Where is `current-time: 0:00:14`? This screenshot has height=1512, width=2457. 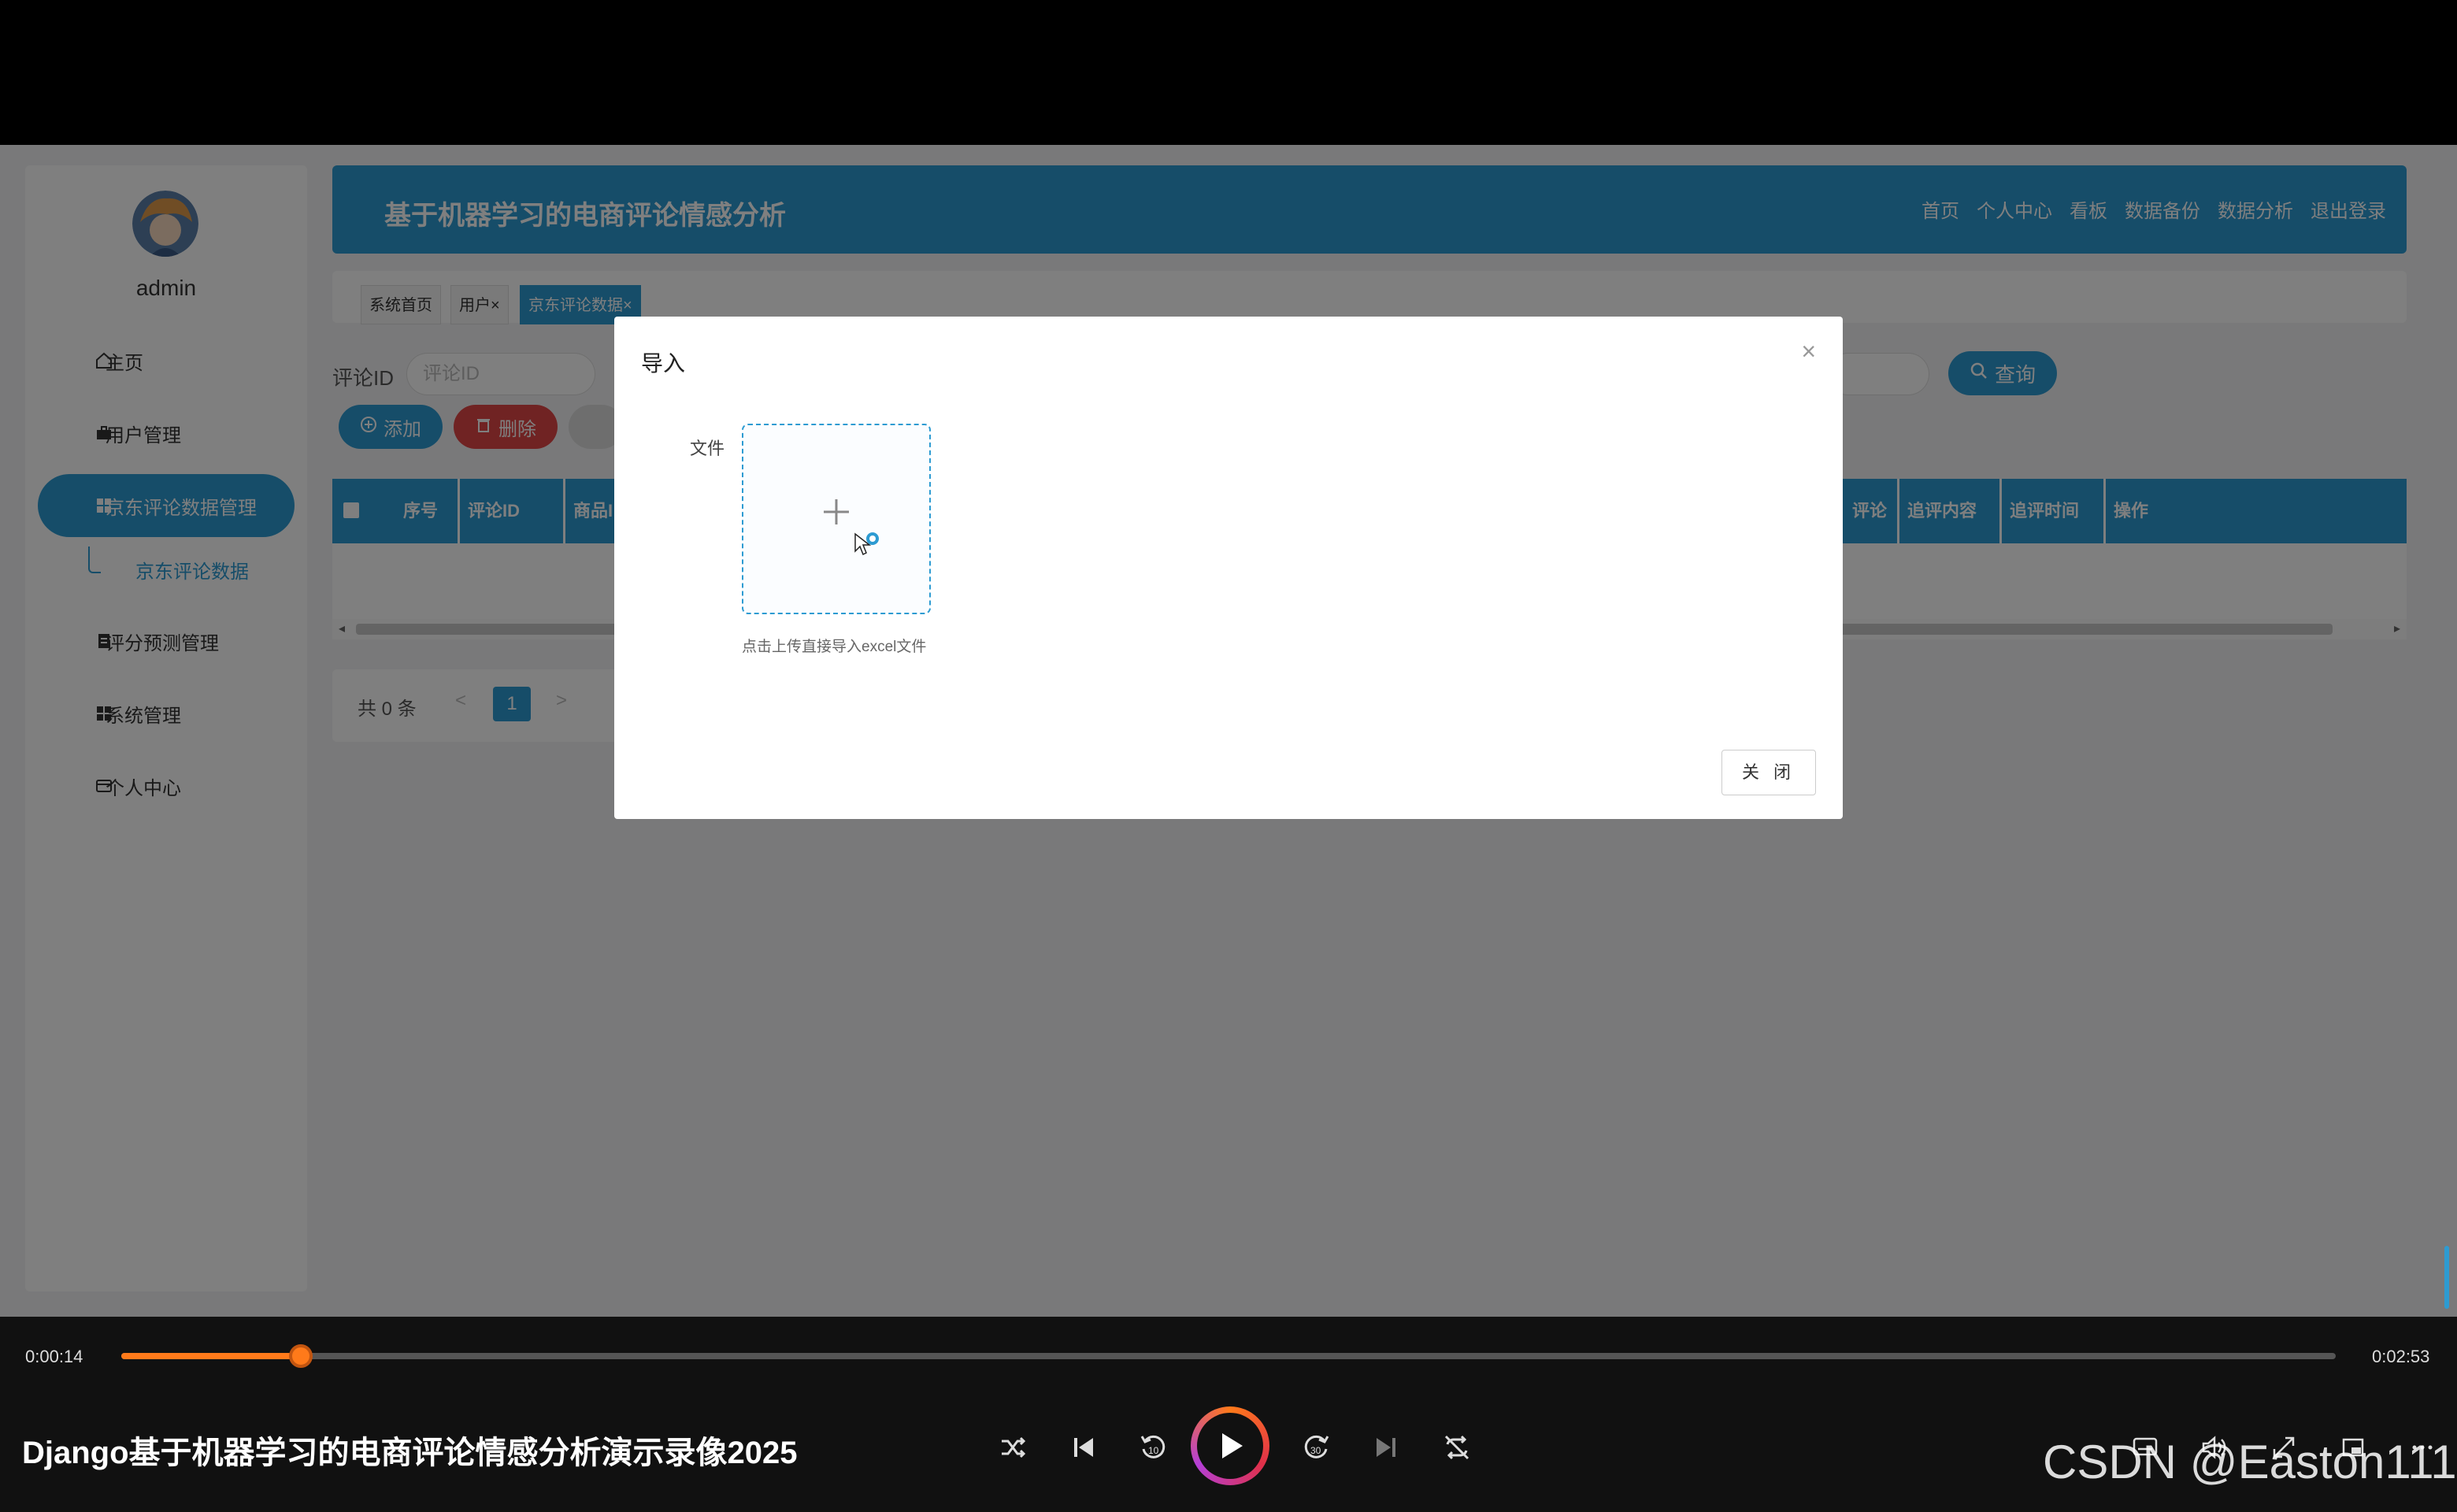
current-time: 0:00:14 is located at coordinates (54, 1356).